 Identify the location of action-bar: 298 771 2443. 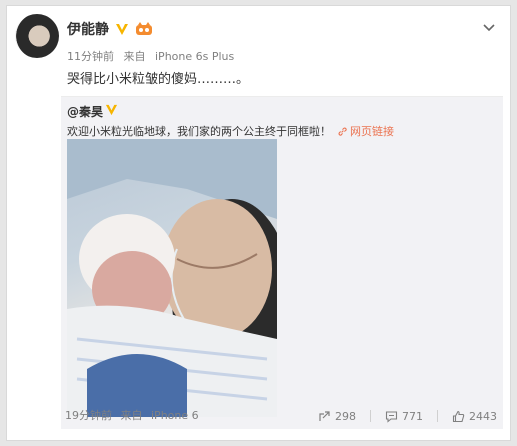
(407, 416).